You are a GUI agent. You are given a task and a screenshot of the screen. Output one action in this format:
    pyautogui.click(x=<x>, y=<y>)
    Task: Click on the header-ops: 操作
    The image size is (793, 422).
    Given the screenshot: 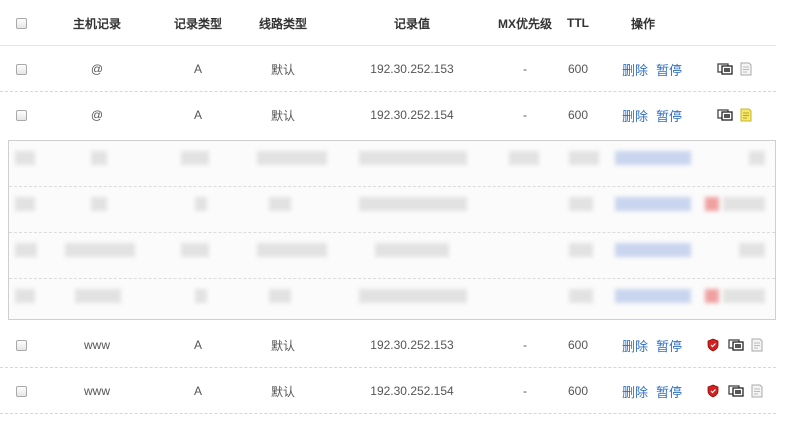 What is the action you would take?
    pyautogui.click(x=642, y=23)
    